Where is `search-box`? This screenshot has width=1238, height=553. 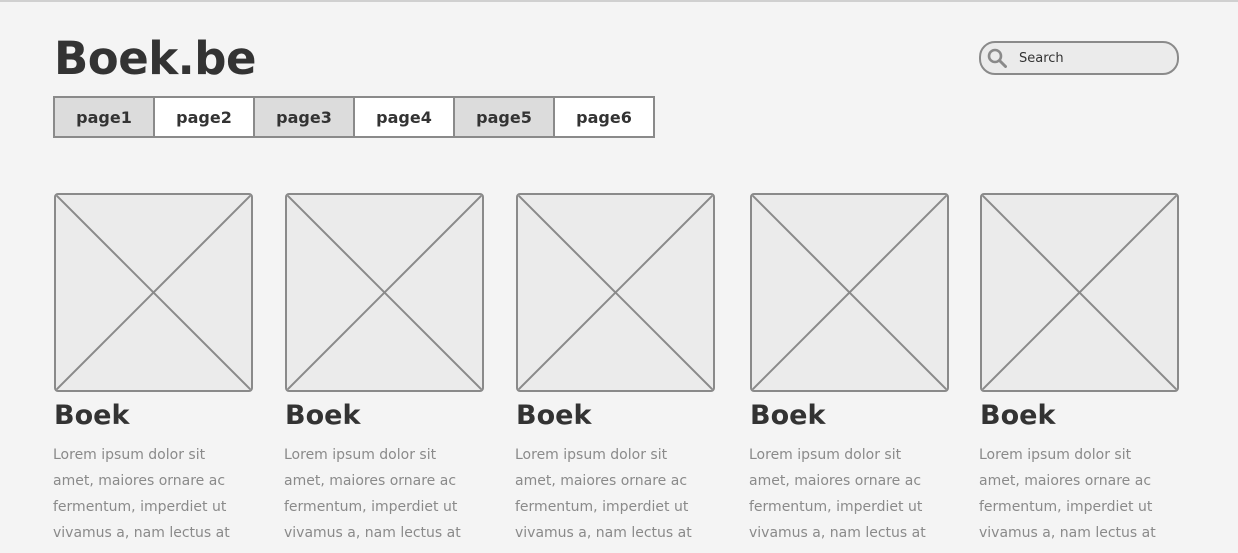
search-box is located at coordinates (1079, 58).